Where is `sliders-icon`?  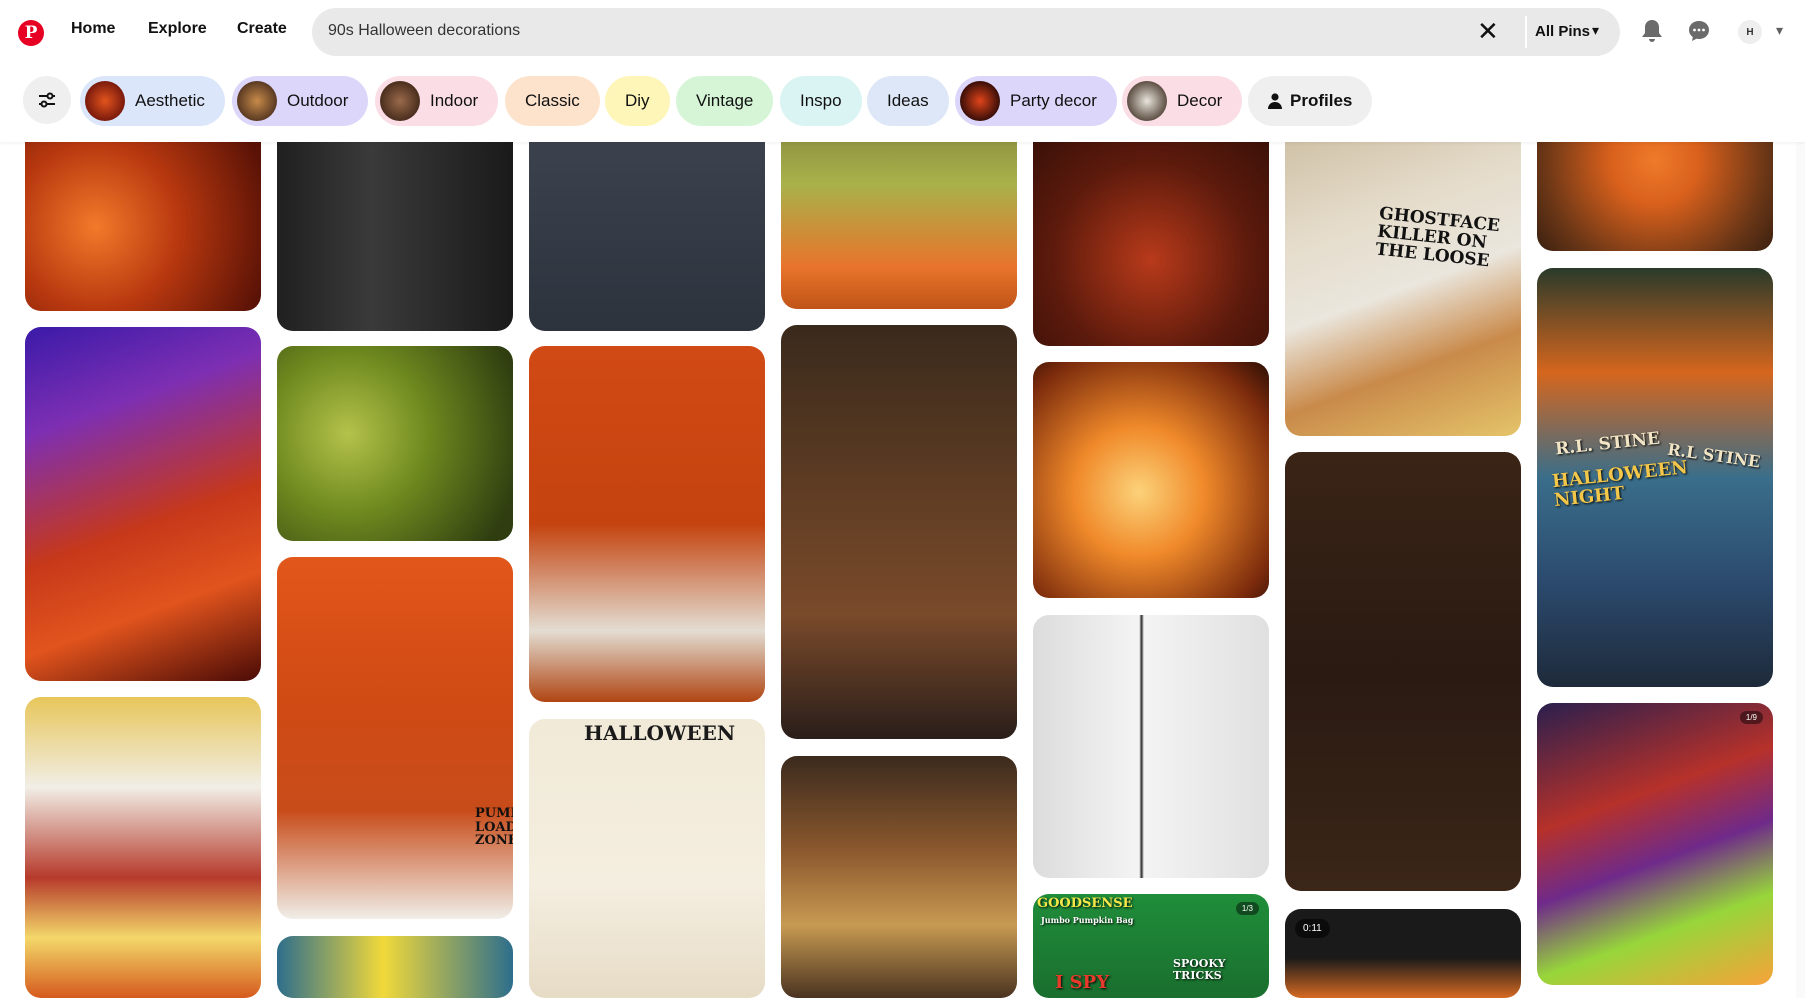 sliders-icon is located at coordinates (47, 100).